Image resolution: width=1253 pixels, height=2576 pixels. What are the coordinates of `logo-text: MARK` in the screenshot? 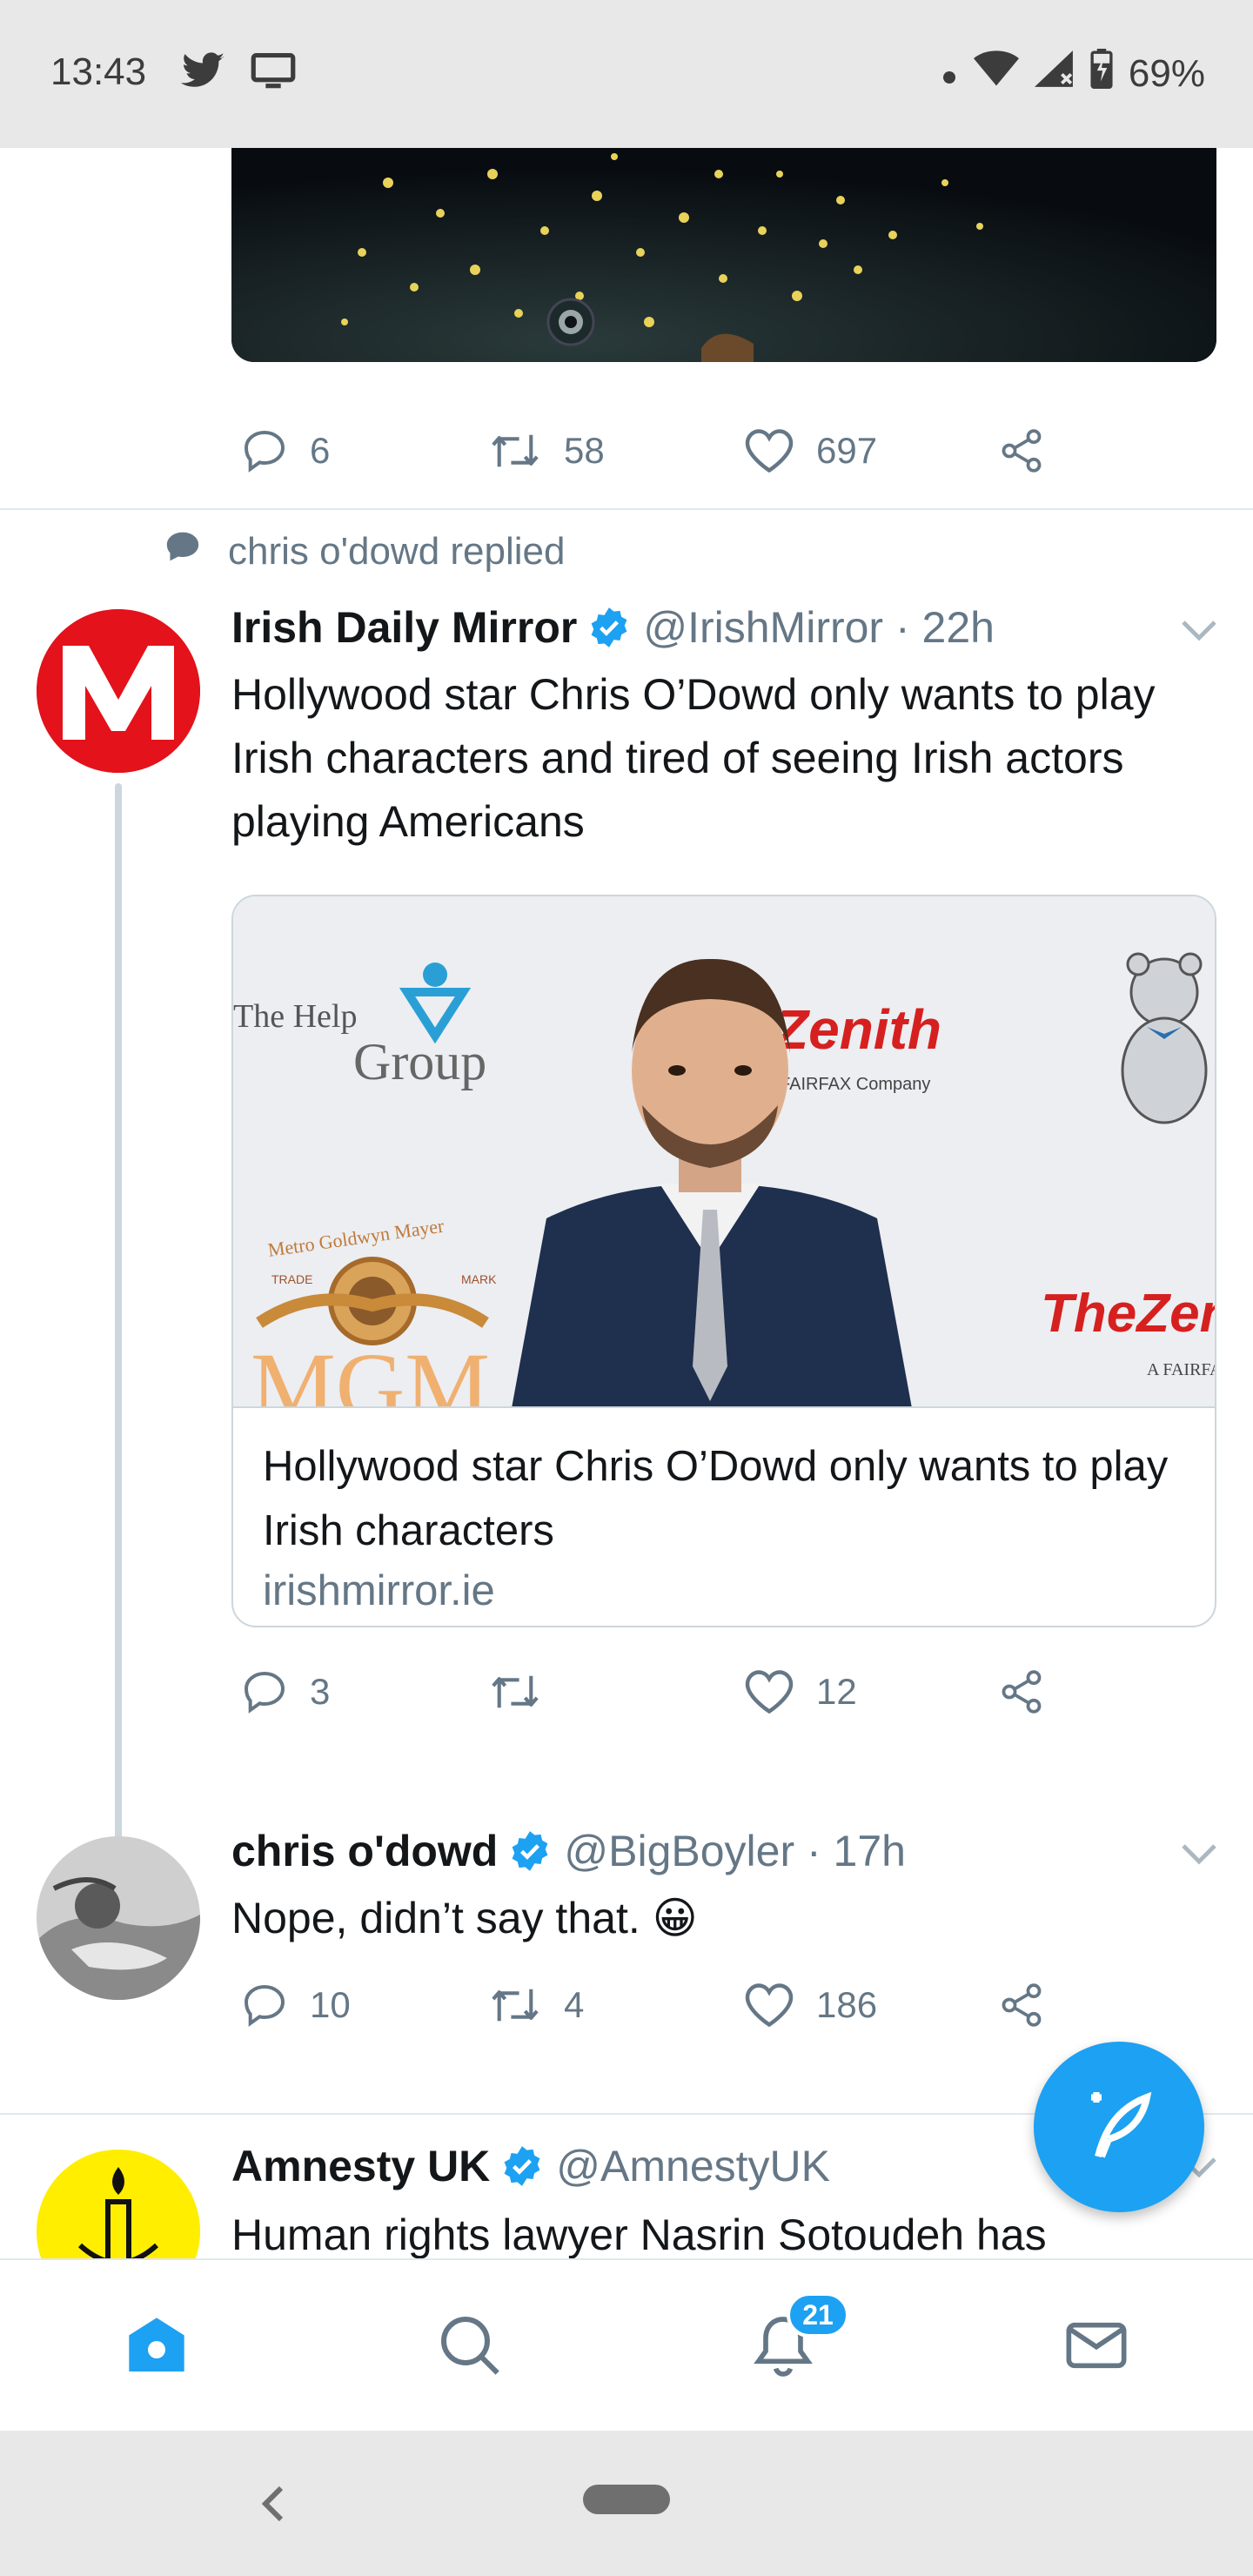 It's located at (479, 1279).